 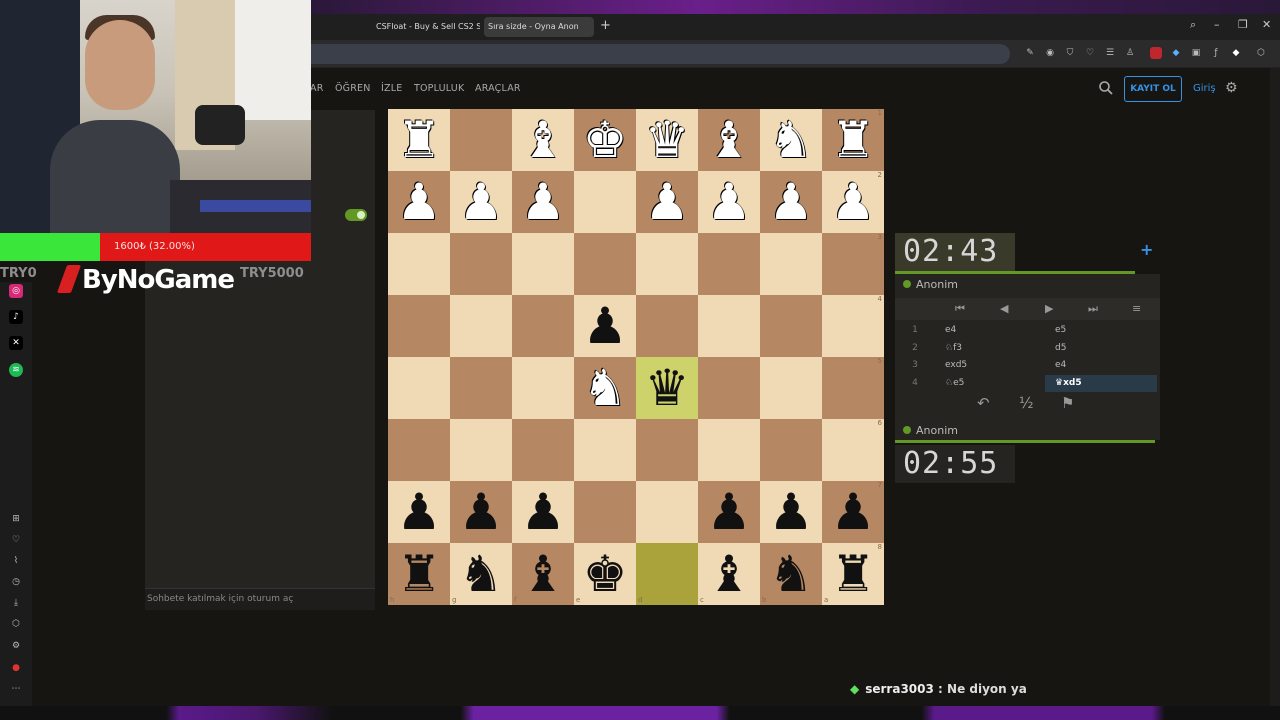 I want to click on cube-icon: ⬡, so click(x=16, y=624).